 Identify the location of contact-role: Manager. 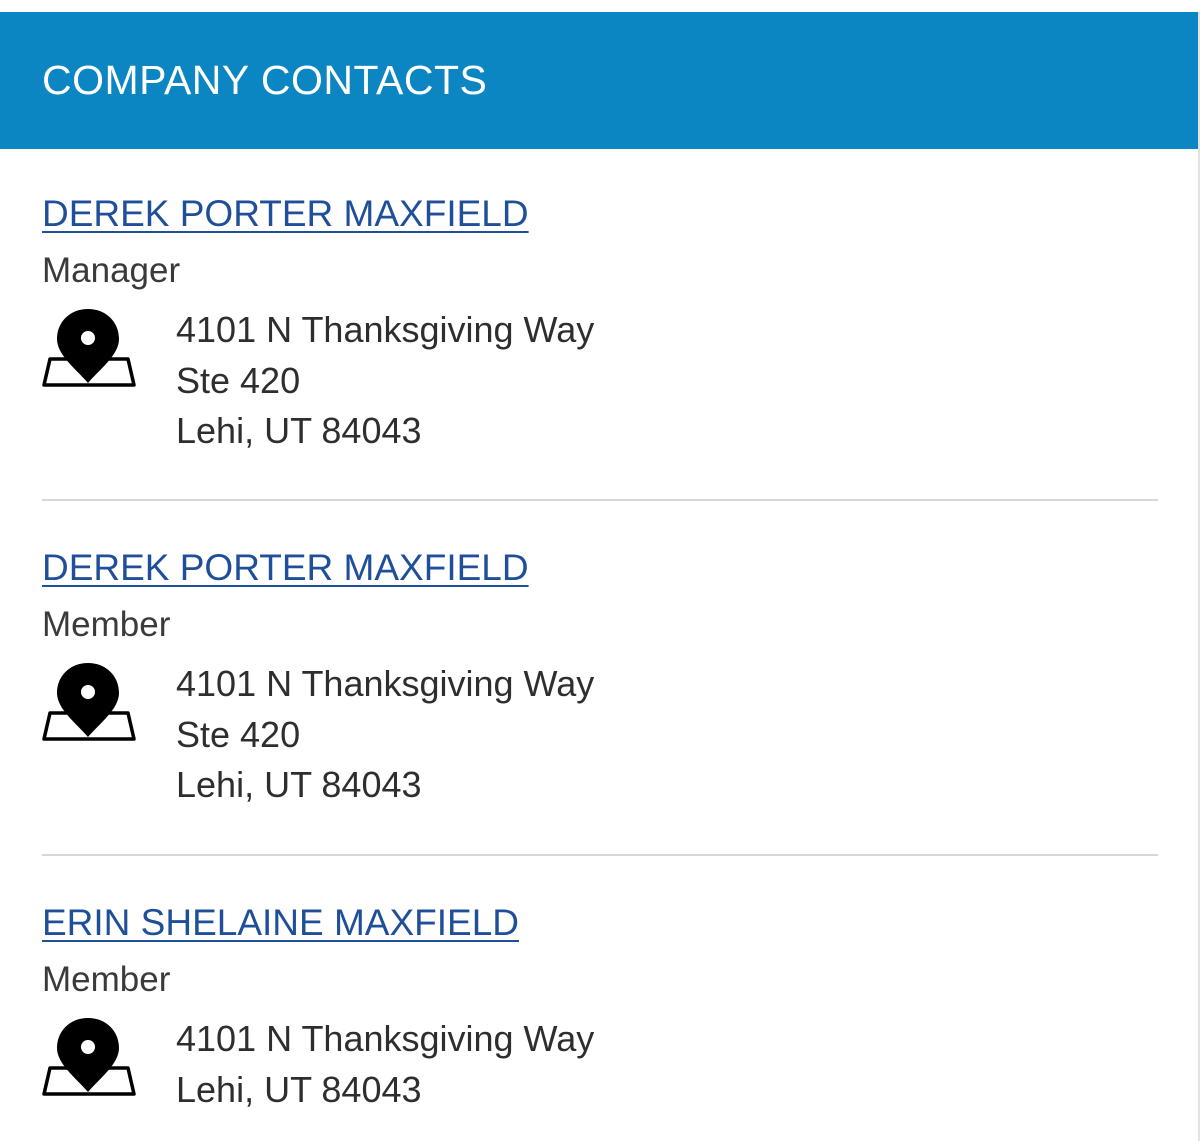
(111, 270).